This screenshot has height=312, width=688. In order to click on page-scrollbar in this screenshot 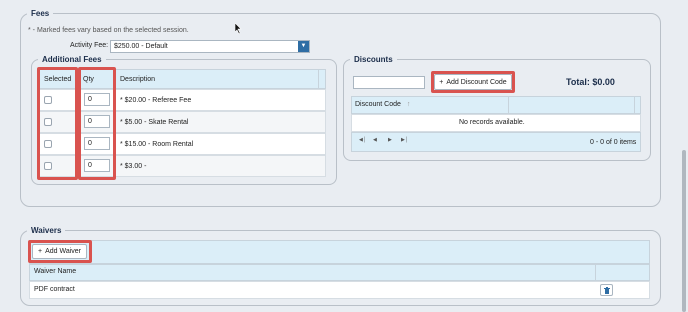, I will do `click(684, 156)`.